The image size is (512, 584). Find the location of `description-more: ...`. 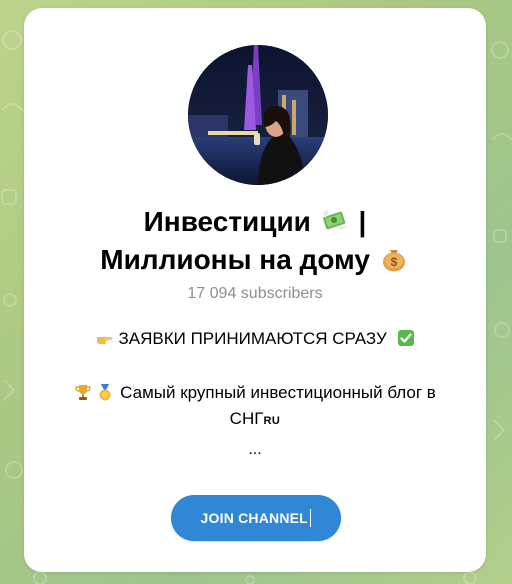

description-more: ... is located at coordinates (255, 449).